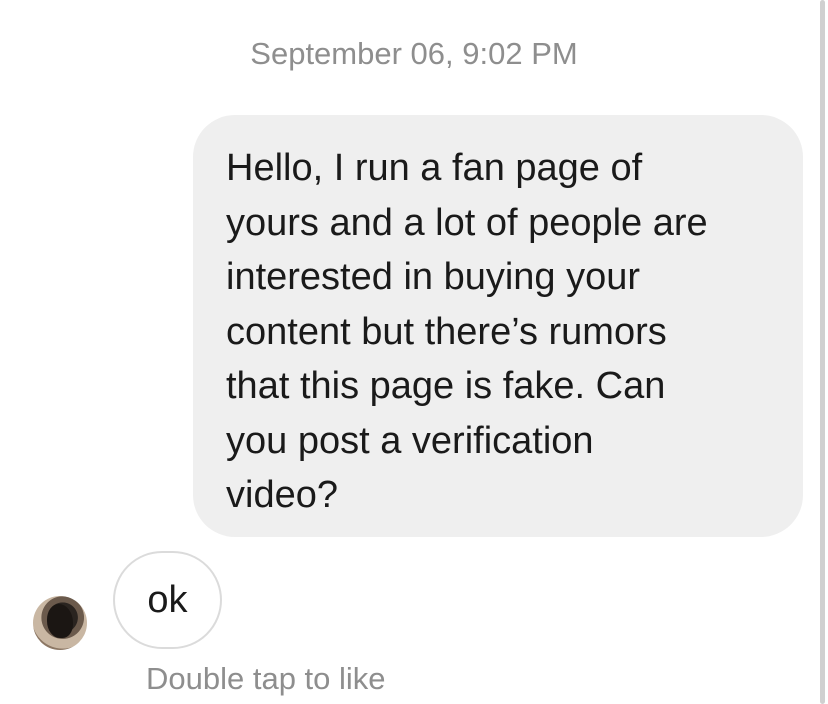 The height and width of the screenshot is (704, 828). What do you see at coordinates (414, 53) in the screenshot?
I see `message-timestamp: September 06, 9:02 PM` at bounding box center [414, 53].